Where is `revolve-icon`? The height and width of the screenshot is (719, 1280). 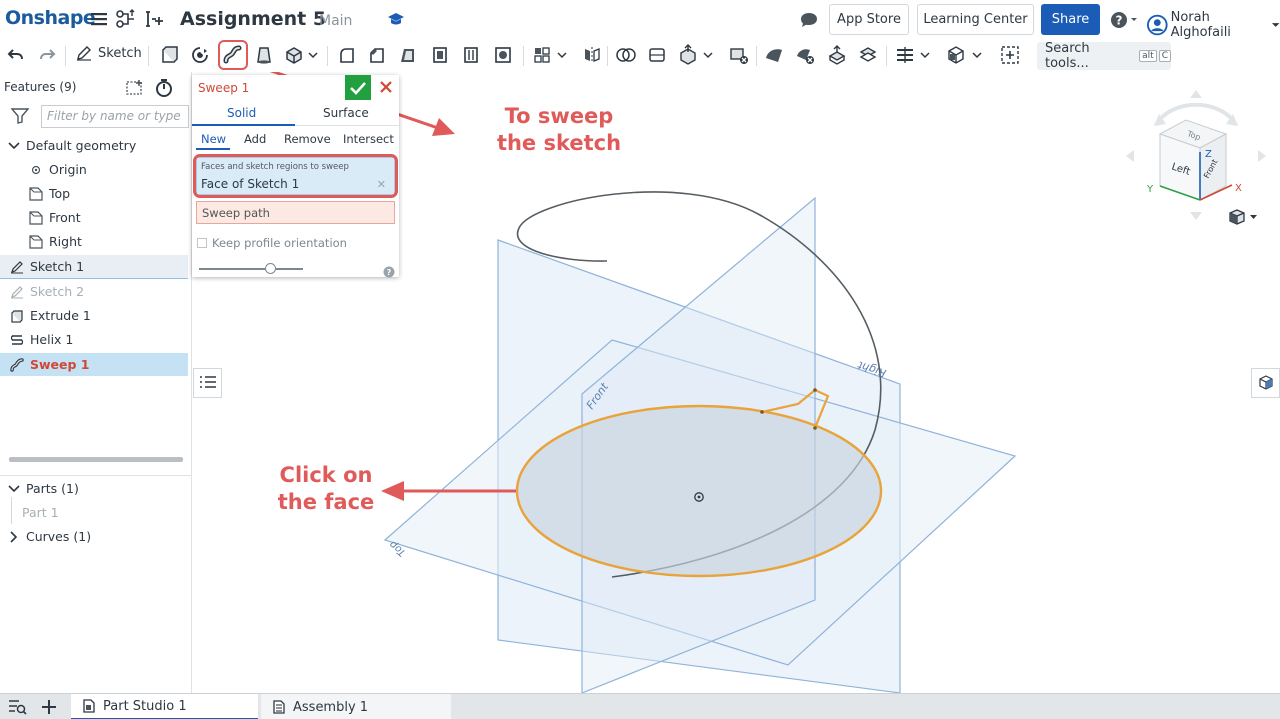
revolve-icon is located at coordinates (200, 55).